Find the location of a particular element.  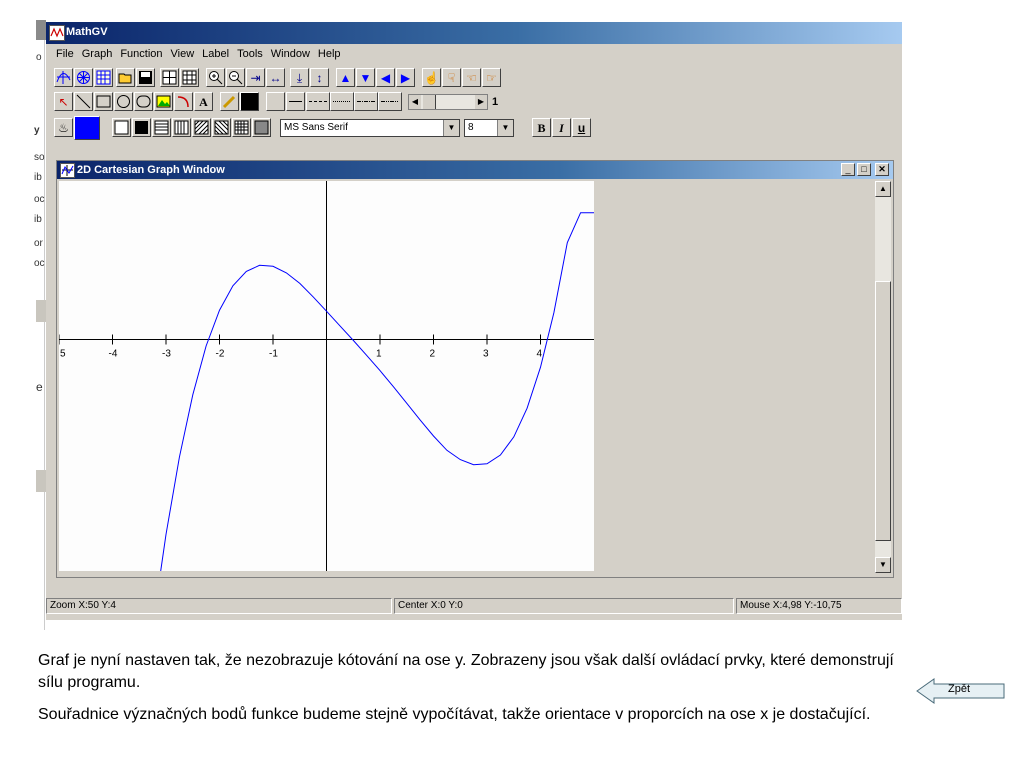

table-graph-icon is located at coordinates (103, 77).